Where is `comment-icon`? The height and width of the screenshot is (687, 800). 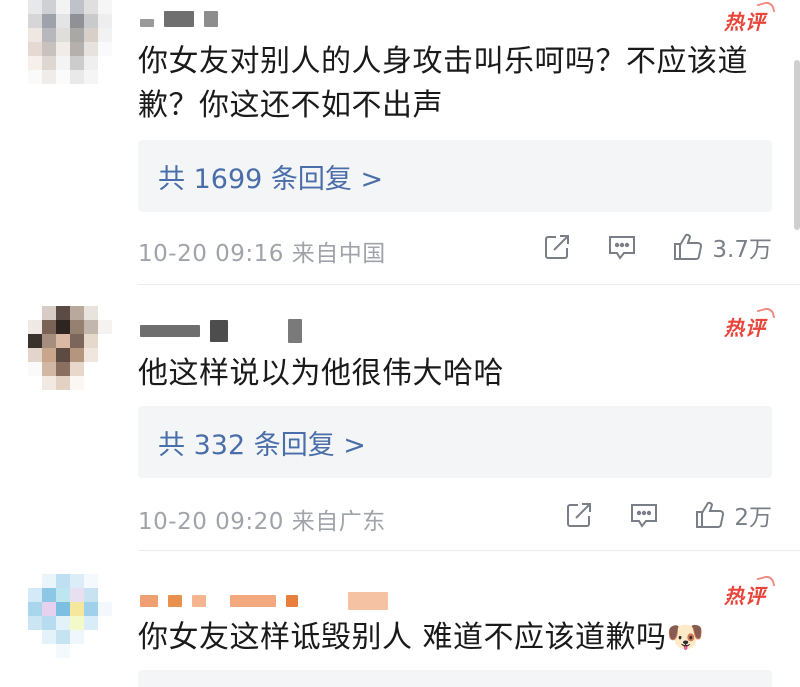
comment-icon is located at coordinates (622, 248).